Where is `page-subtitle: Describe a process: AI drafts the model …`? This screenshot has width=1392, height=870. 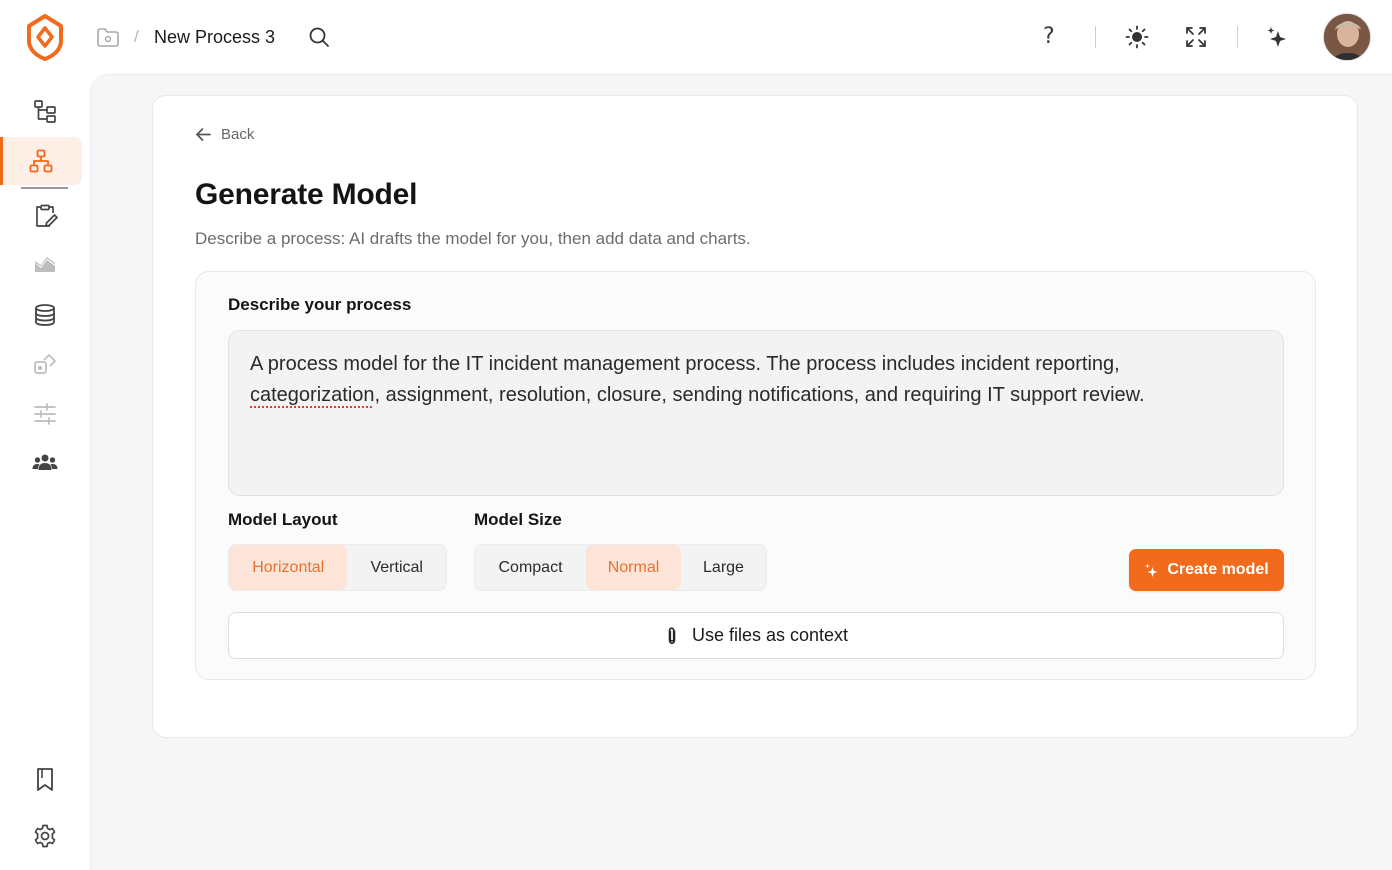
page-subtitle: Describe a process: AI drafts the model … is located at coordinates (473, 238).